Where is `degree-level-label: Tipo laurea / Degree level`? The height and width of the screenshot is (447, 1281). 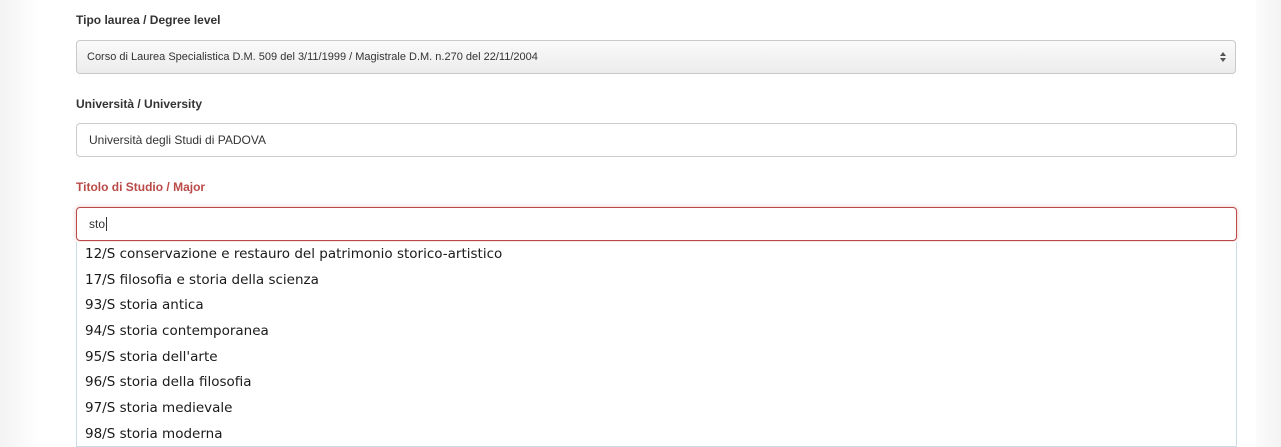 degree-level-label: Tipo laurea / Degree level is located at coordinates (148, 20).